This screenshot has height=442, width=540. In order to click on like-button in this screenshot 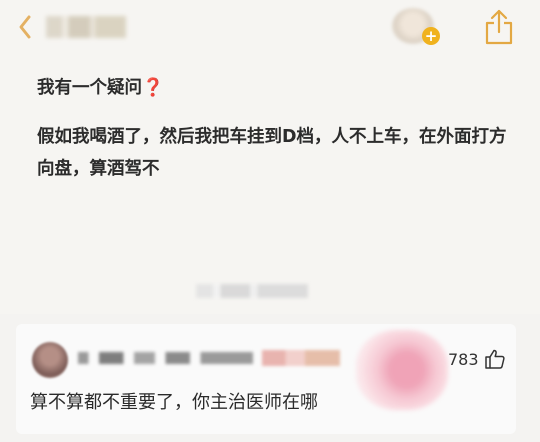, I will do `click(495, 359)`.